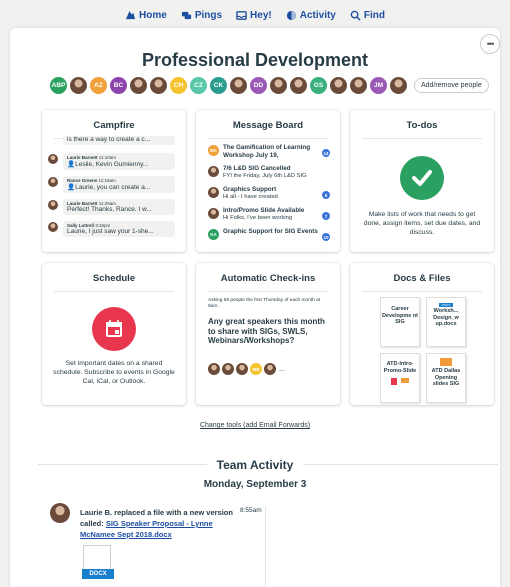  I want to click on nav-home: Home, so click(146, 15).